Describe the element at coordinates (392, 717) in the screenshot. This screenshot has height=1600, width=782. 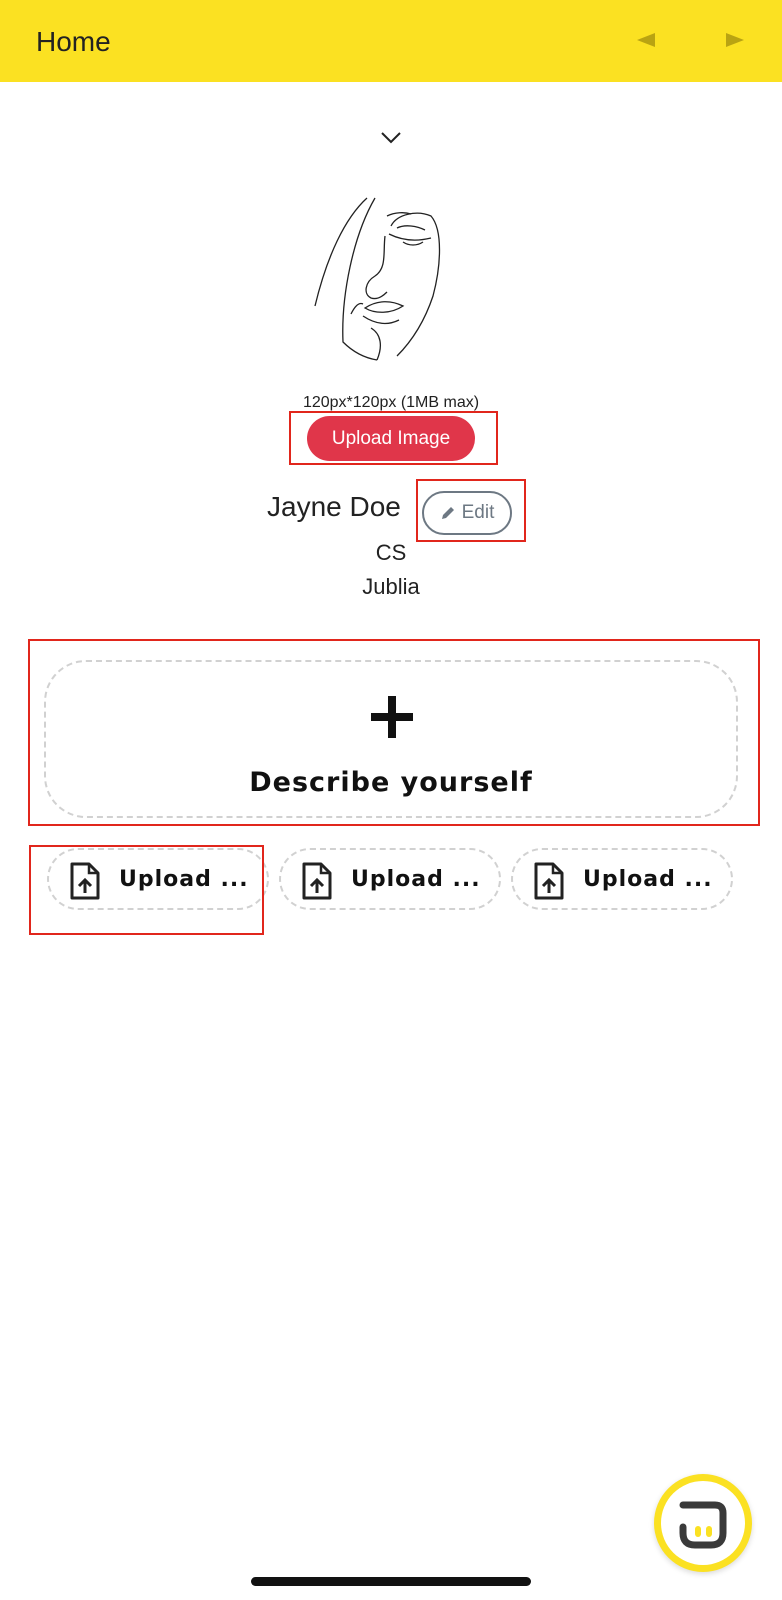
I see `plus-icon` at that location.